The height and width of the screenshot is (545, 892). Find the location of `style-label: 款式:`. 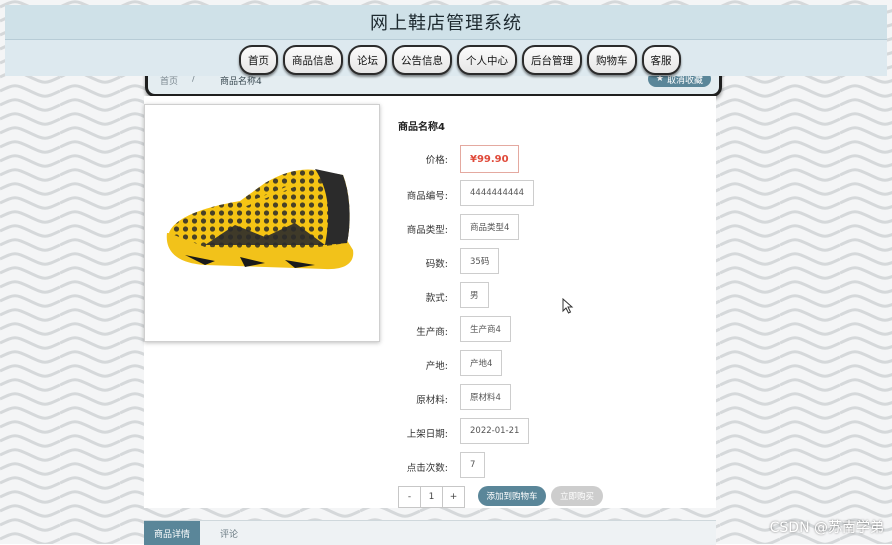

style-label: 款式: is located at coordinates (436, 298).